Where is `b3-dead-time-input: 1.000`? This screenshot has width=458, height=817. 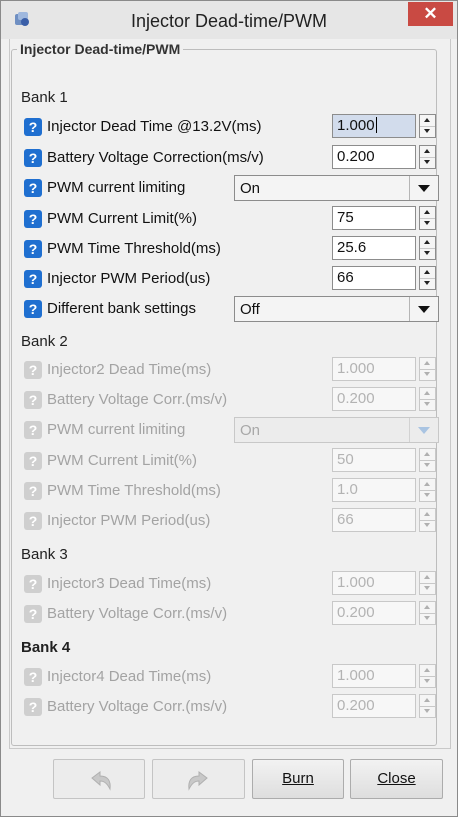
b3-dead-time-input: 1.000 is located at coordinates (374, 583).